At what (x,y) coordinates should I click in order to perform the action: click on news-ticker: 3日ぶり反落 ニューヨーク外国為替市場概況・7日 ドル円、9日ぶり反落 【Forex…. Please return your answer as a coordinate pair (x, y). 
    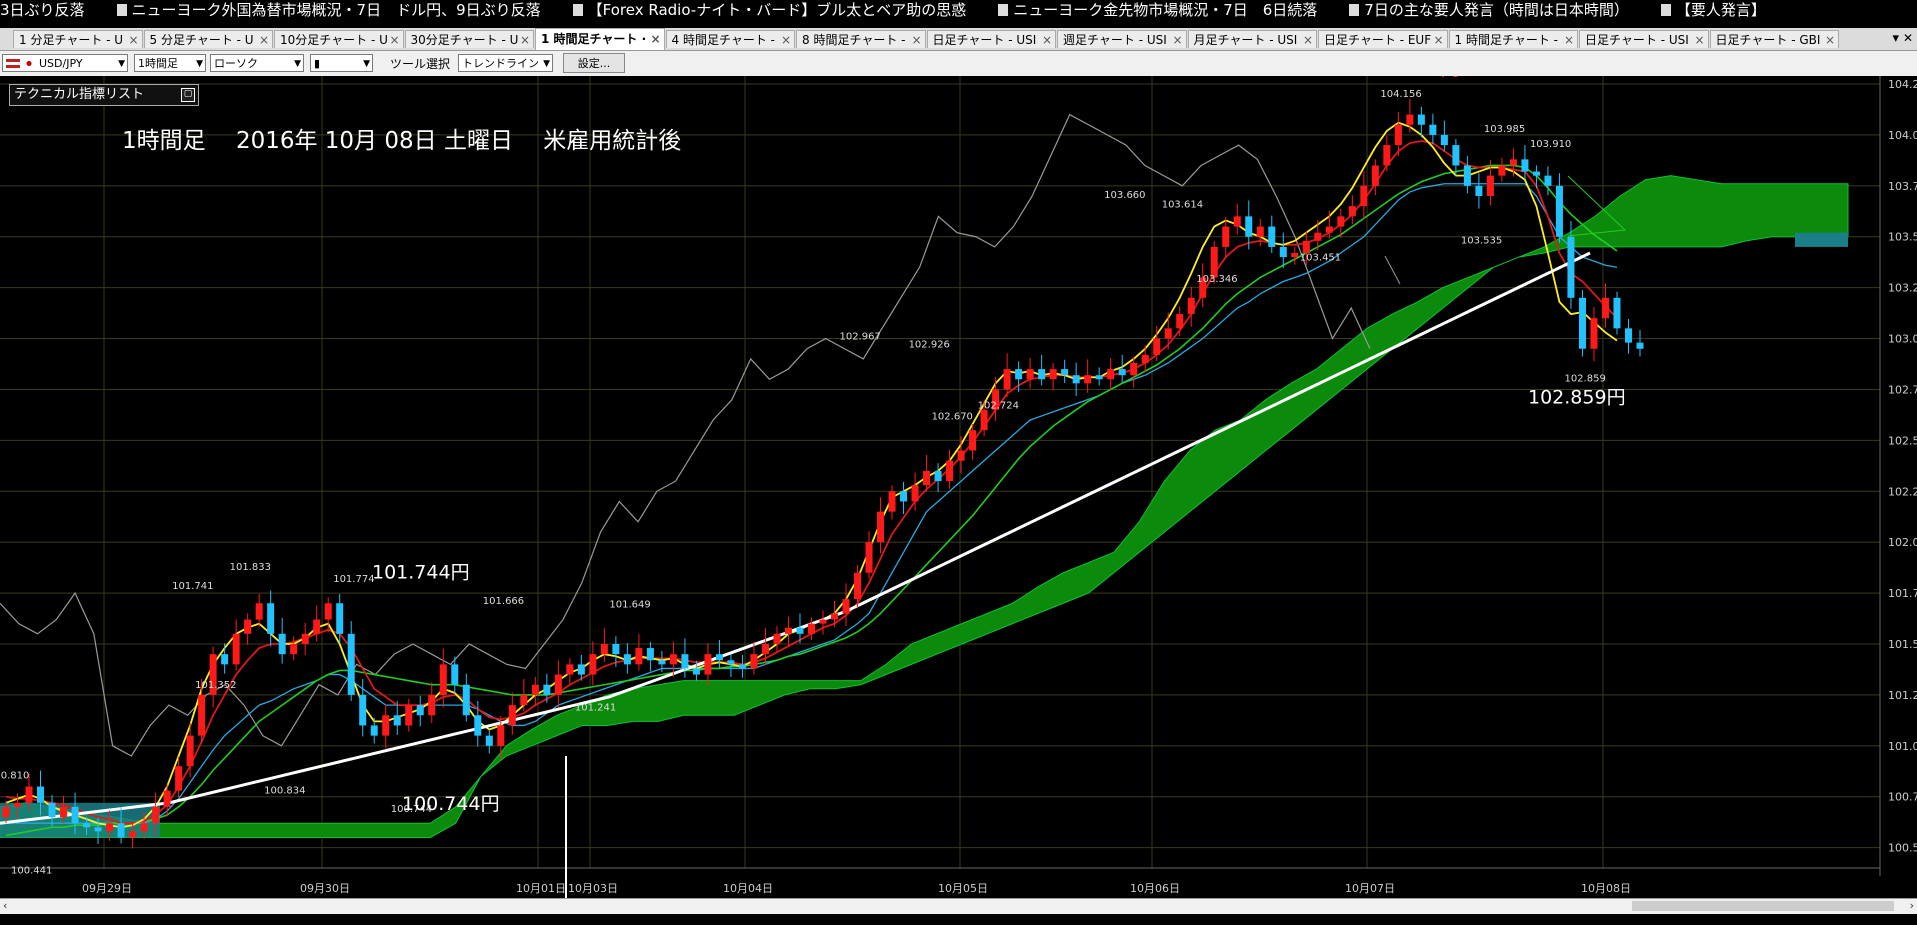
    Looking at the image, I should click on (958, 10).